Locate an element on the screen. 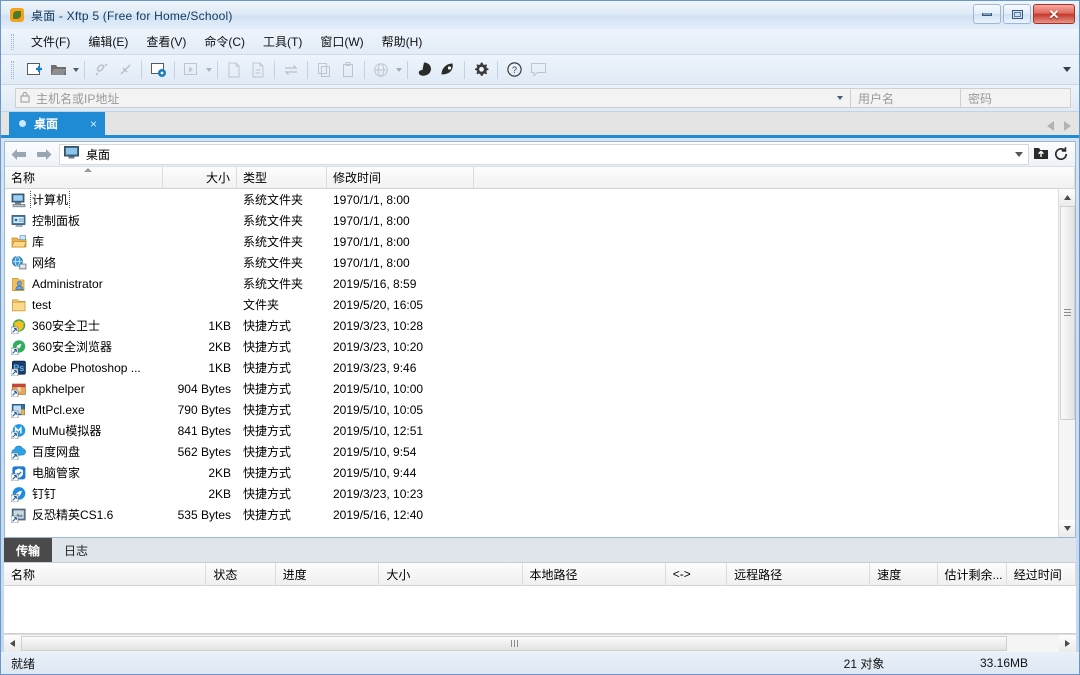 The height and width of the screenshot is (675, 1080). host-history-dropdown is located at coordinates (839, 98).